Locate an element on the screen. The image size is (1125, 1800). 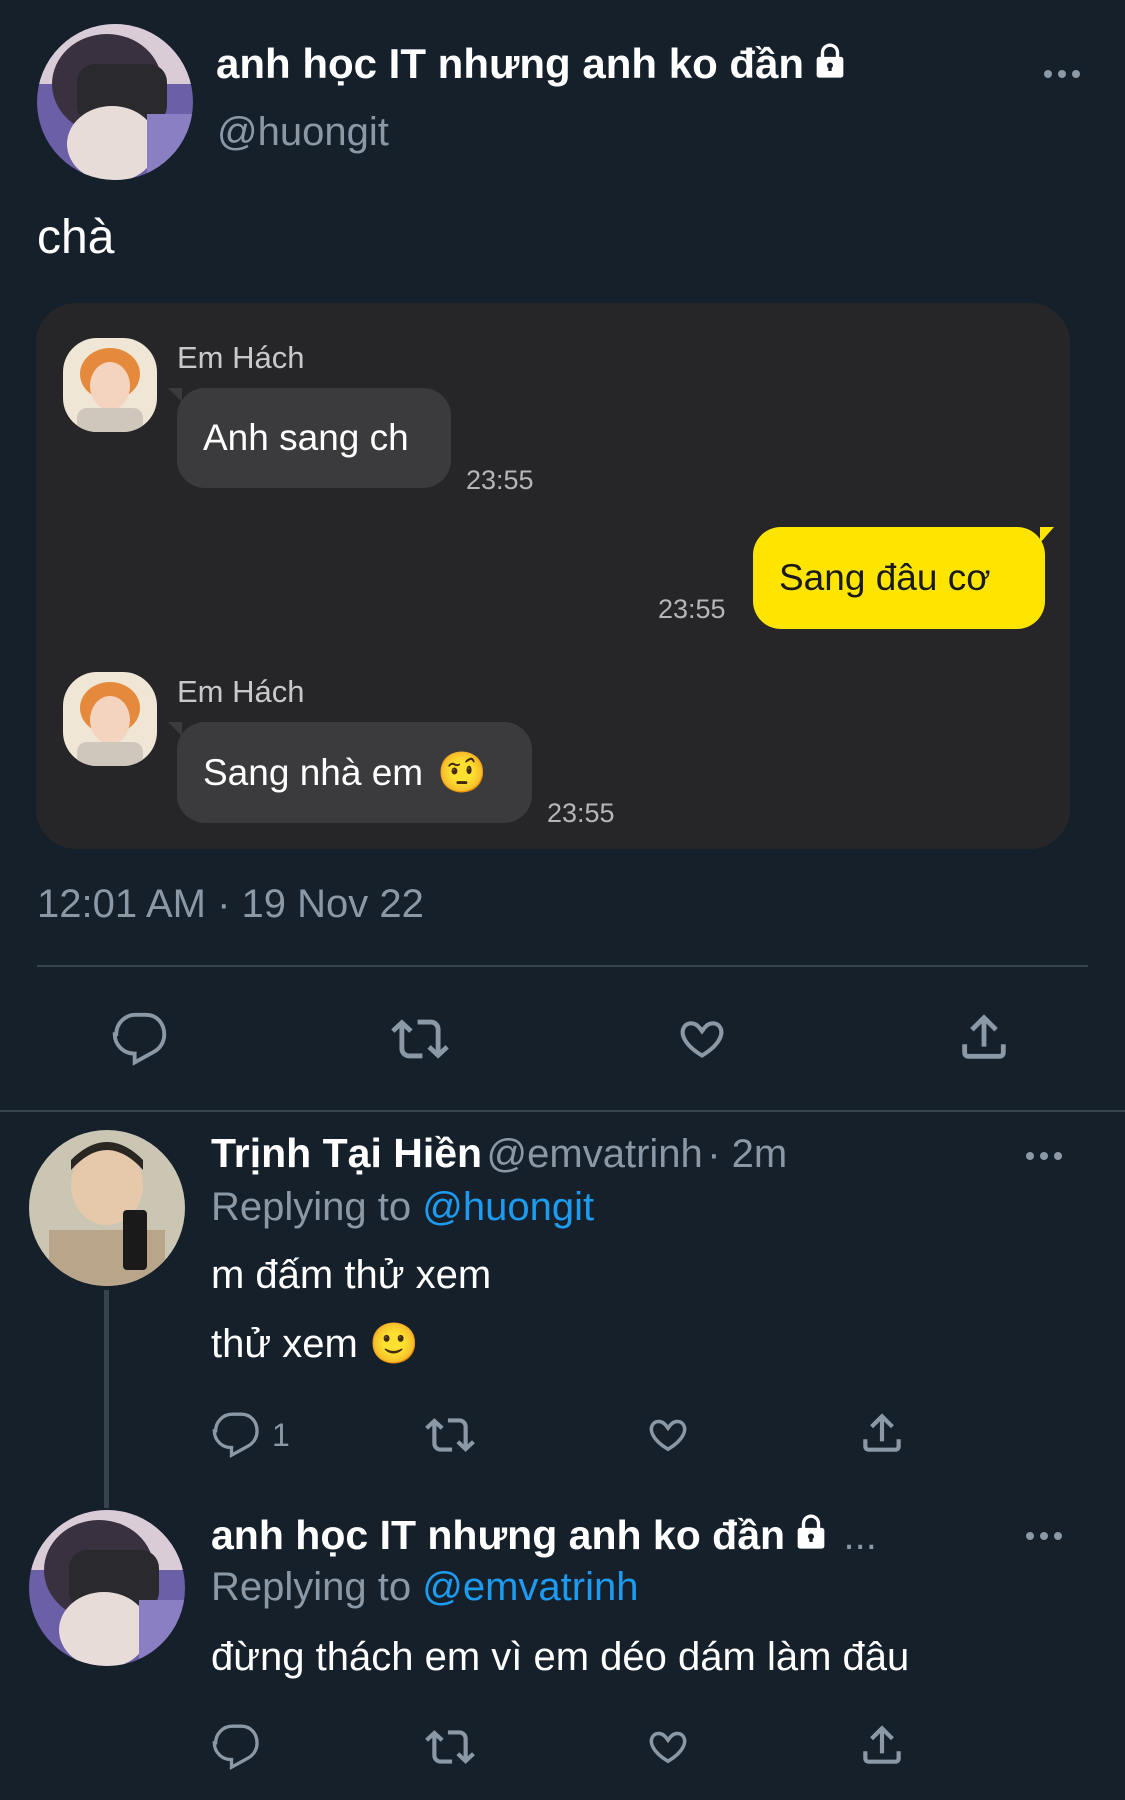
reply-age: · 2m is located at coordinates (747, 1154).